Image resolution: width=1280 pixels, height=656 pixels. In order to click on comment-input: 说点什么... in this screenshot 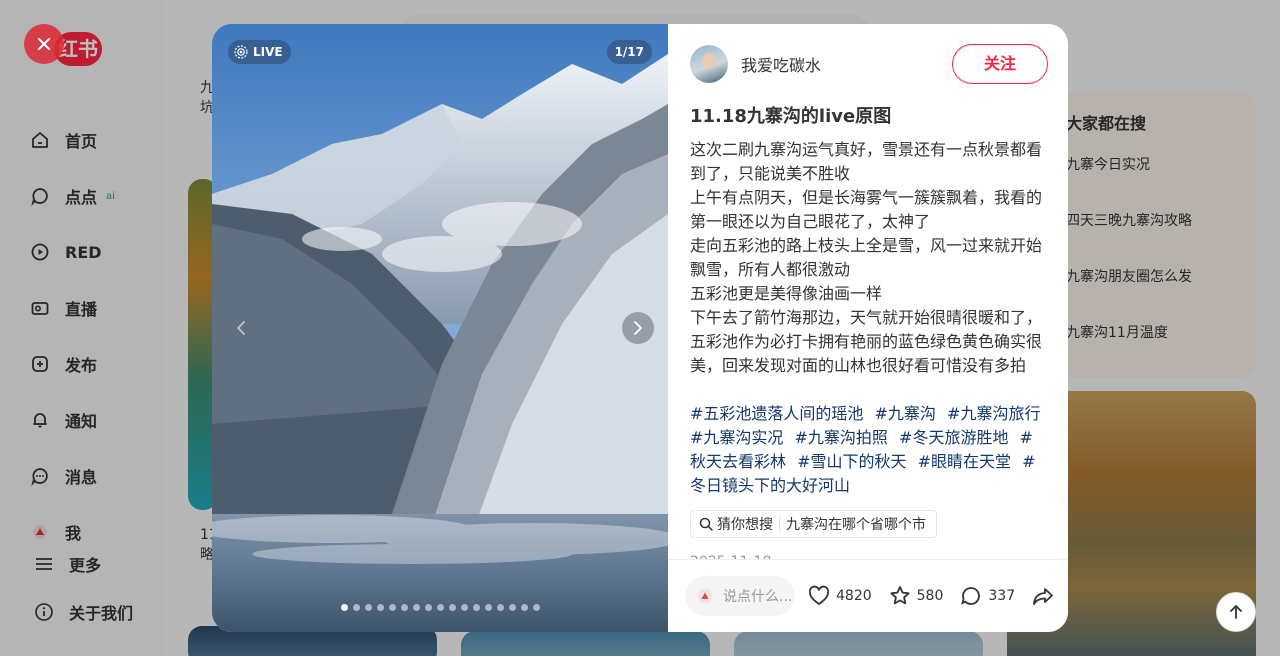, I will do `click(740, 596)`.